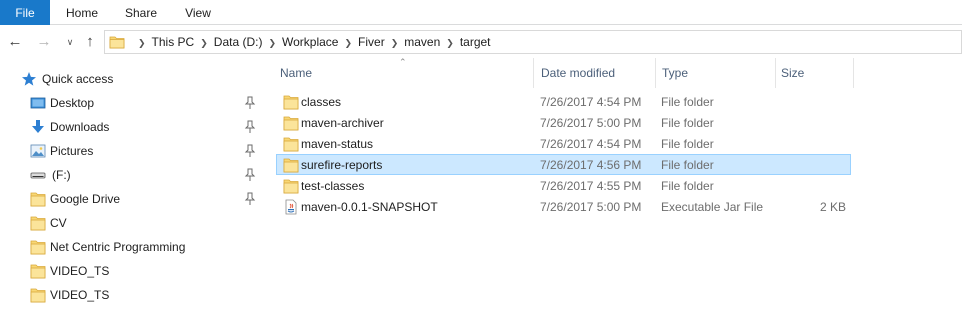 This screenshot has width=962, height=319. Describe the element at coordinates (321, 102) in the screenshot. I see `file-name: classes` at that location.